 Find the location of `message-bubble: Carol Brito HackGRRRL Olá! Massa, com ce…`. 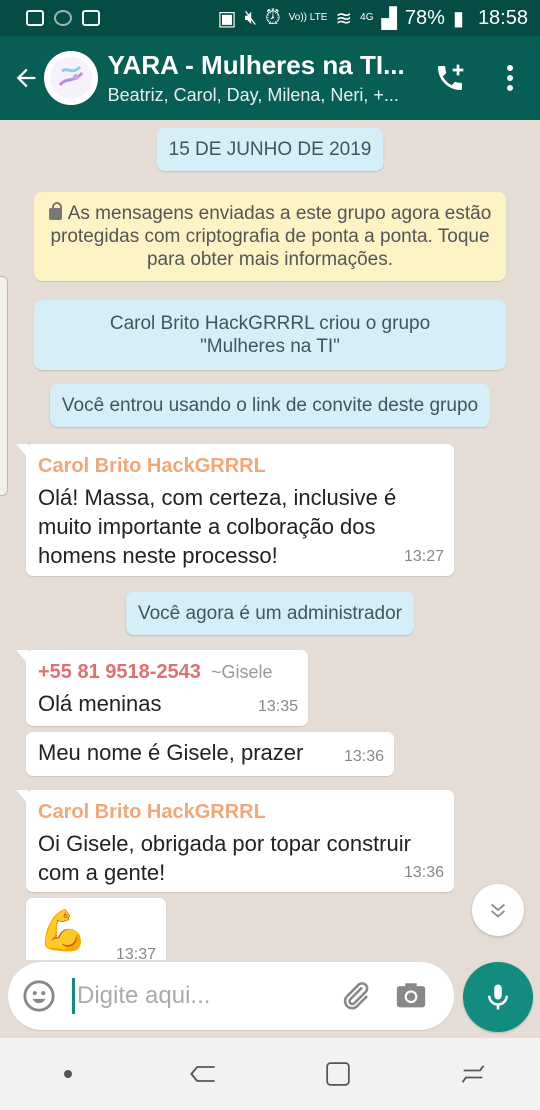

message-bubble: Carol Brito HackGRRRL Olá! Massa, com ce… is located at coordinates (235, 510).